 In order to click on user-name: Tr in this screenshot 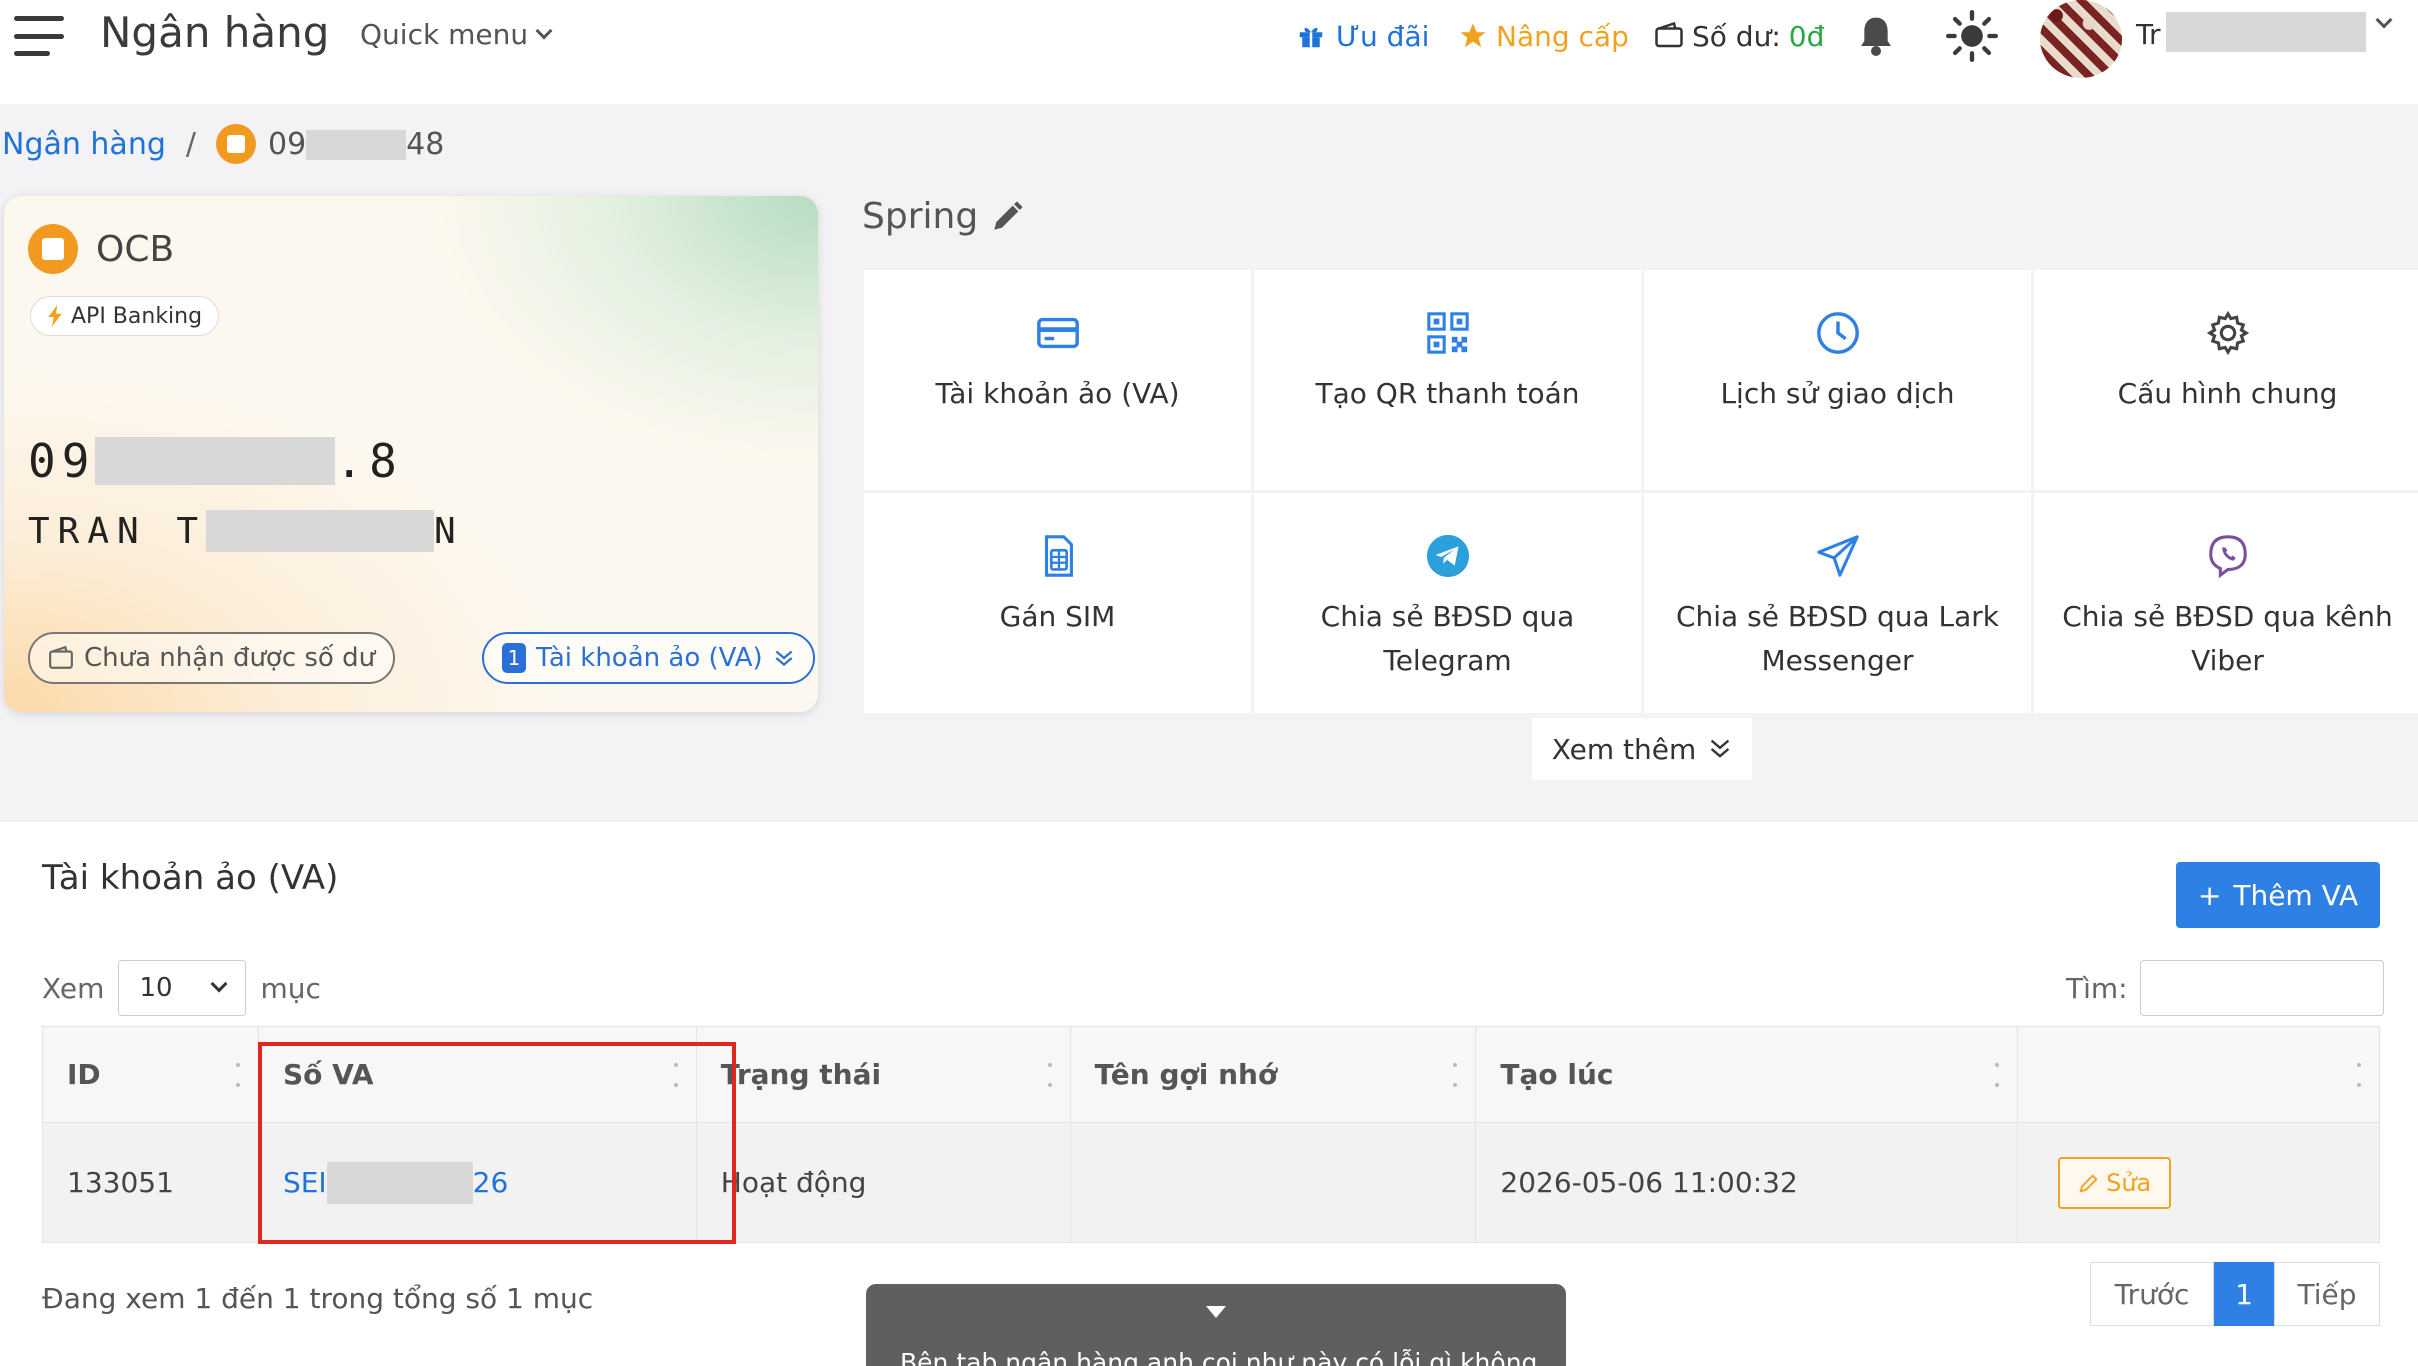, I will do `click(2148, 34)`.